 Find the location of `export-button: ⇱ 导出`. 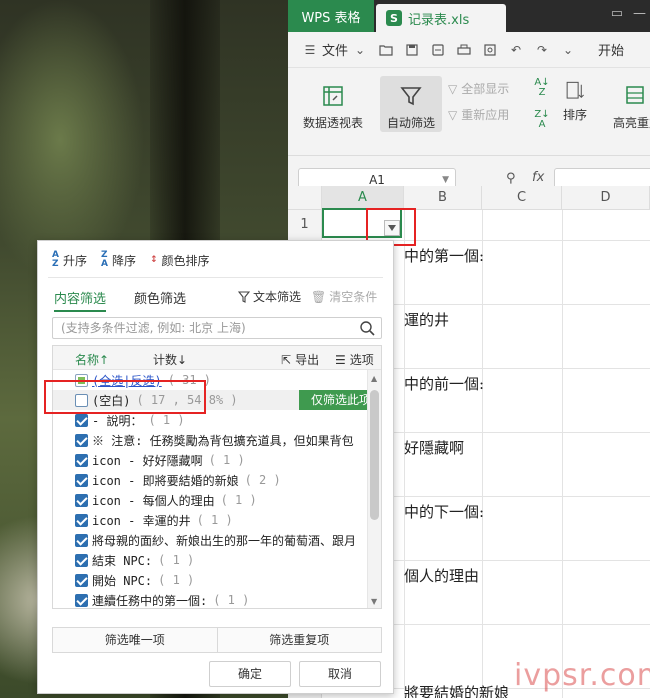

export-button: ⇱ 导出 is located at coordinates (300, 359).